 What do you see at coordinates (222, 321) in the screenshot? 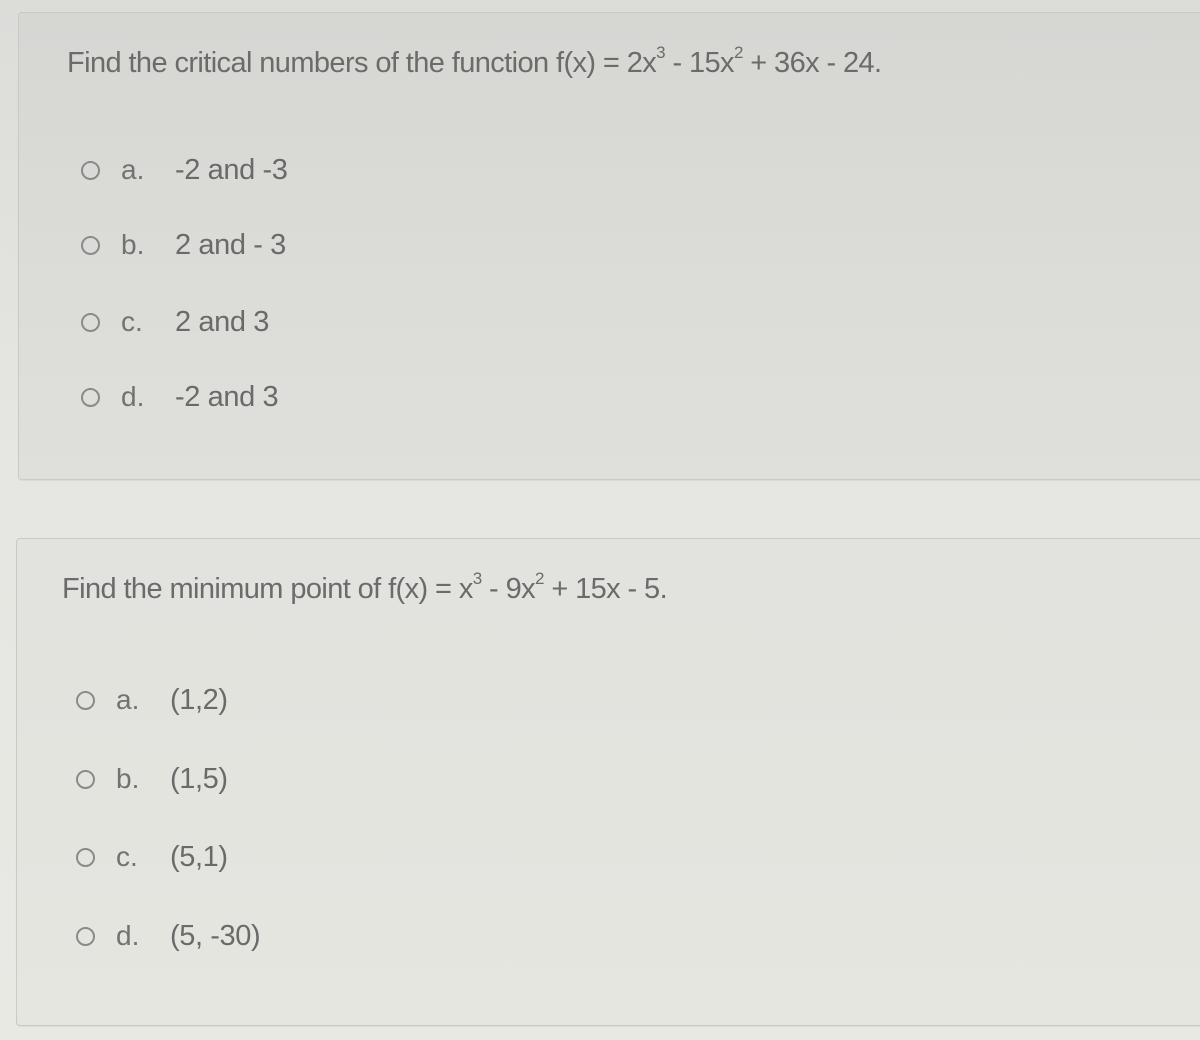
I see `option-text: 2 and 3` at bounding box center [222, 321].